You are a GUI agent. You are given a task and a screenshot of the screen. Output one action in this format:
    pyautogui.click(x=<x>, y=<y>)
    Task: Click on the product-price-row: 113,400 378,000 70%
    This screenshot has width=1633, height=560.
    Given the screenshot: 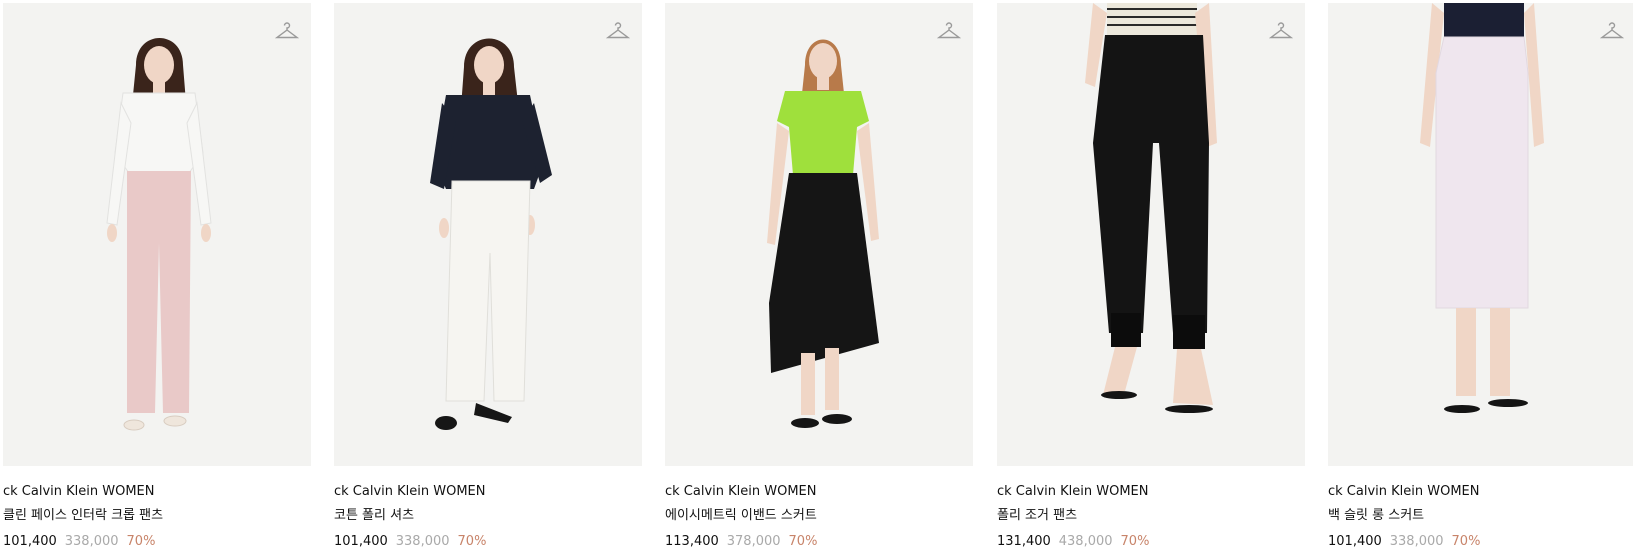 What is the action you would take?
    pyautogui.click(x=741, y=542)
    